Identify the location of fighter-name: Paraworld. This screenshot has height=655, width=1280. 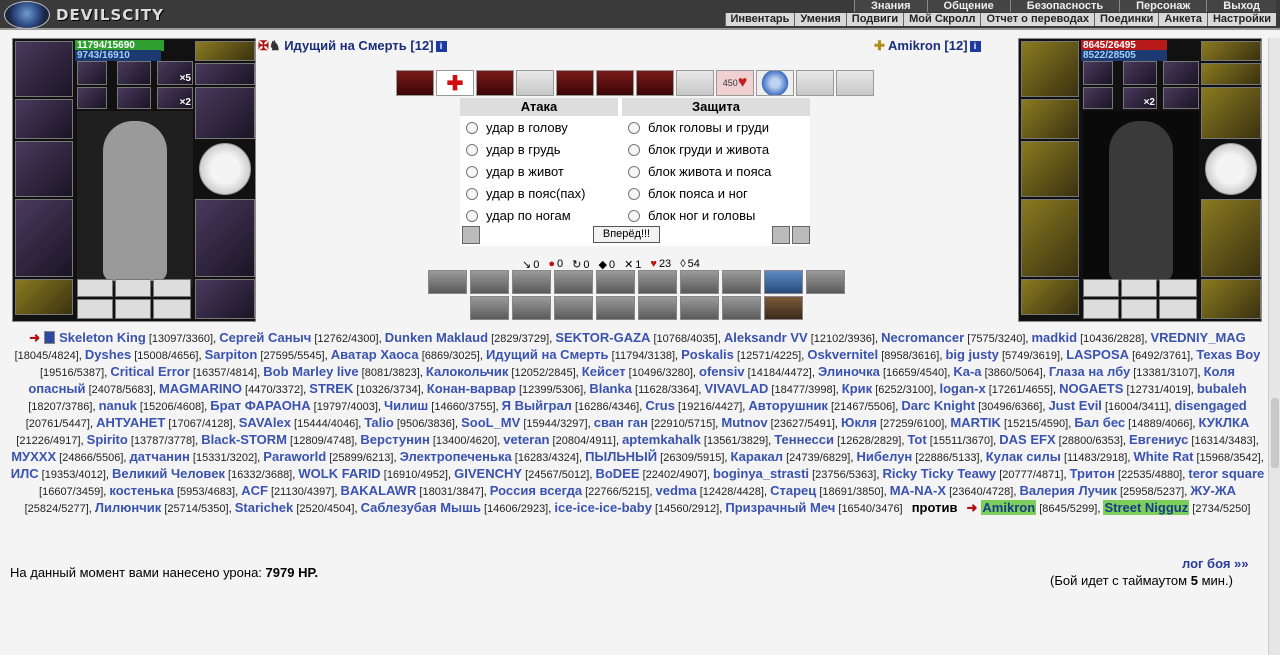
(294, 456).